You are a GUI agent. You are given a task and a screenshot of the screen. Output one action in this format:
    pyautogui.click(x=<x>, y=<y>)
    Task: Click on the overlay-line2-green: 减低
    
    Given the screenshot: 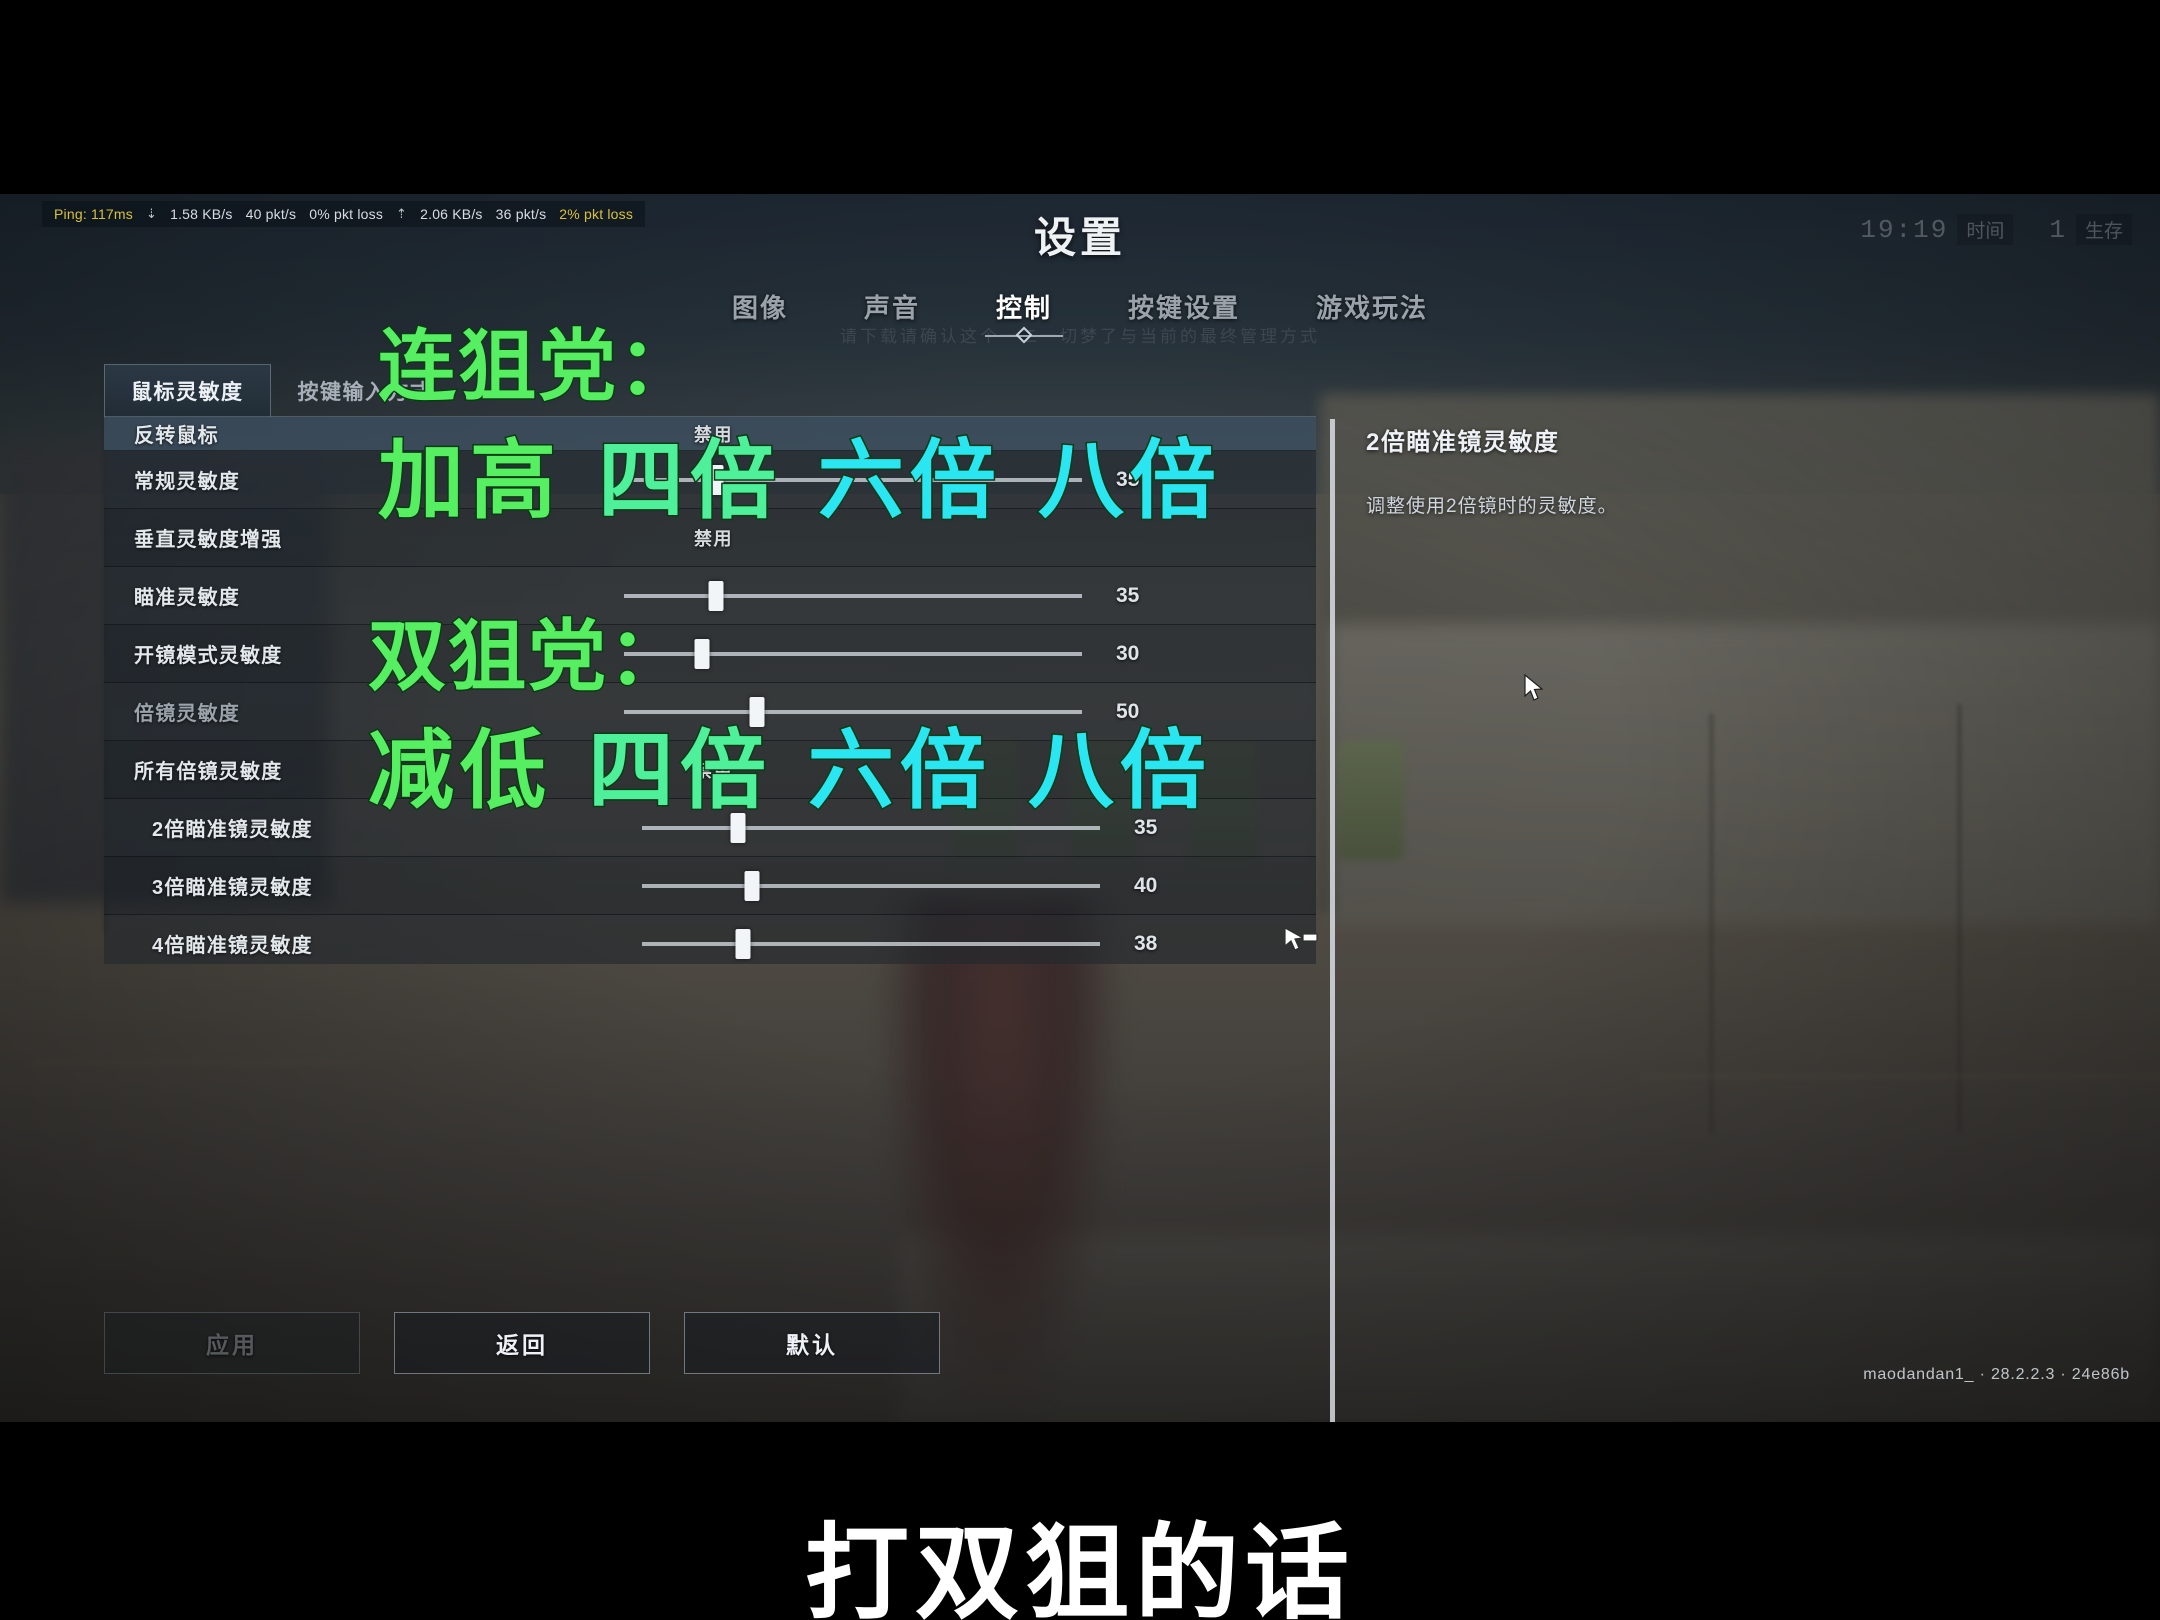 What is the action you would take?
    pyautogui.click(x=477, y=771)
    